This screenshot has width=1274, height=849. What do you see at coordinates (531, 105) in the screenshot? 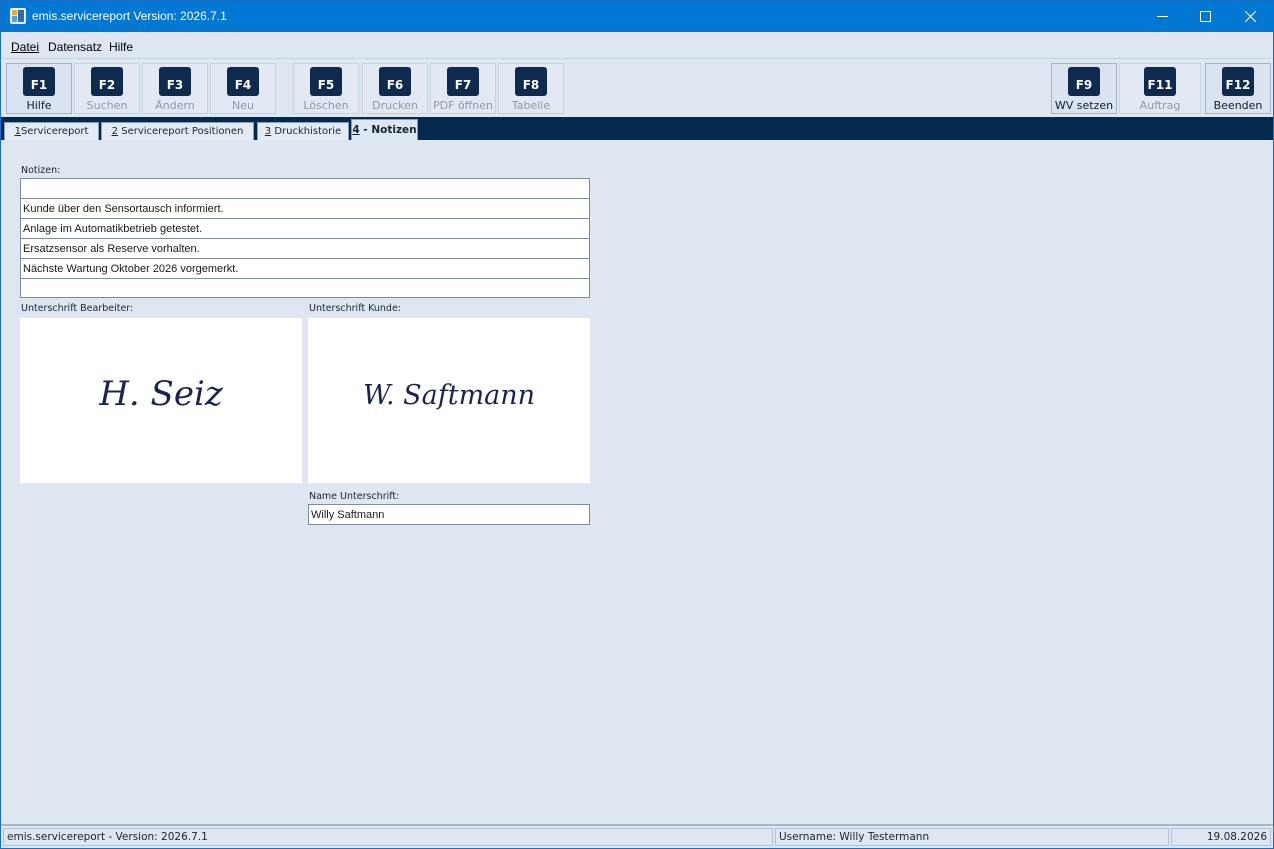
I see `f8-label: Tabelle` at bounding box center [531, 105].